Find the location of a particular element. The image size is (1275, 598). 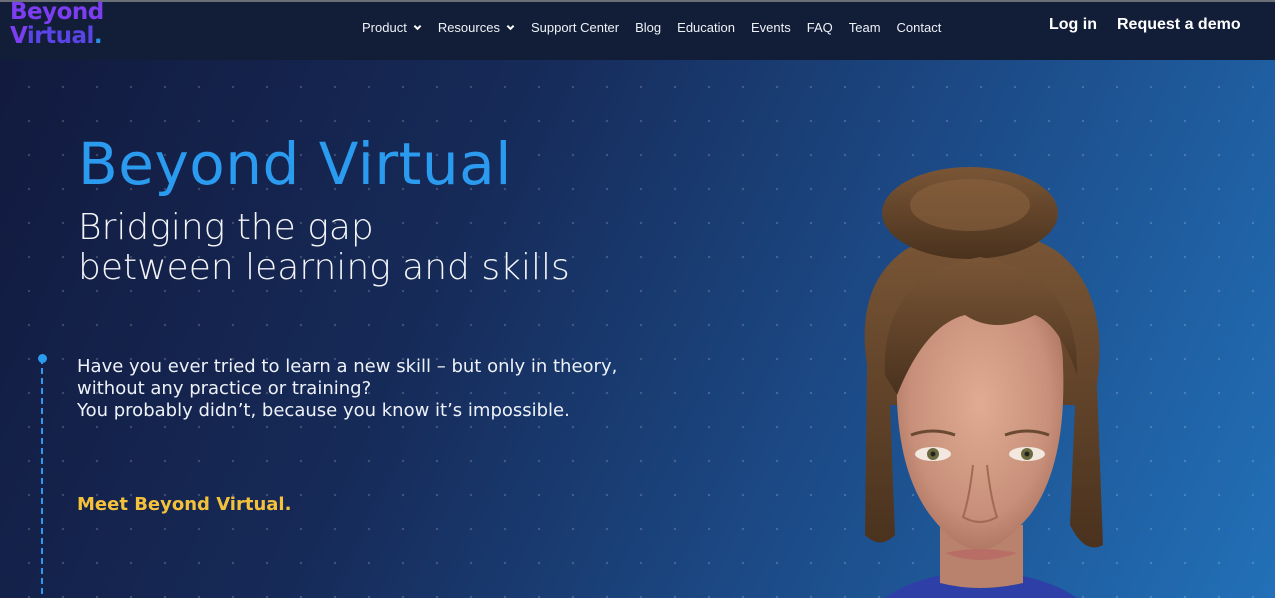

timeline-dashed-line is located at coordinates (42, 478).